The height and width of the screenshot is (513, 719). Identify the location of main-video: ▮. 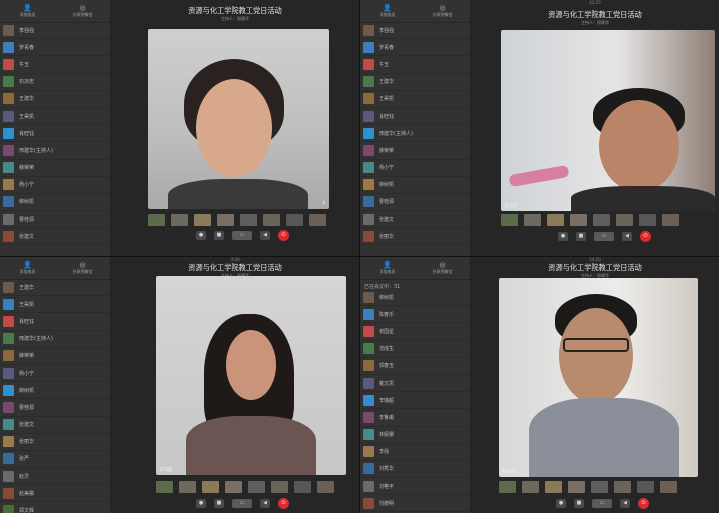
(238, 119).